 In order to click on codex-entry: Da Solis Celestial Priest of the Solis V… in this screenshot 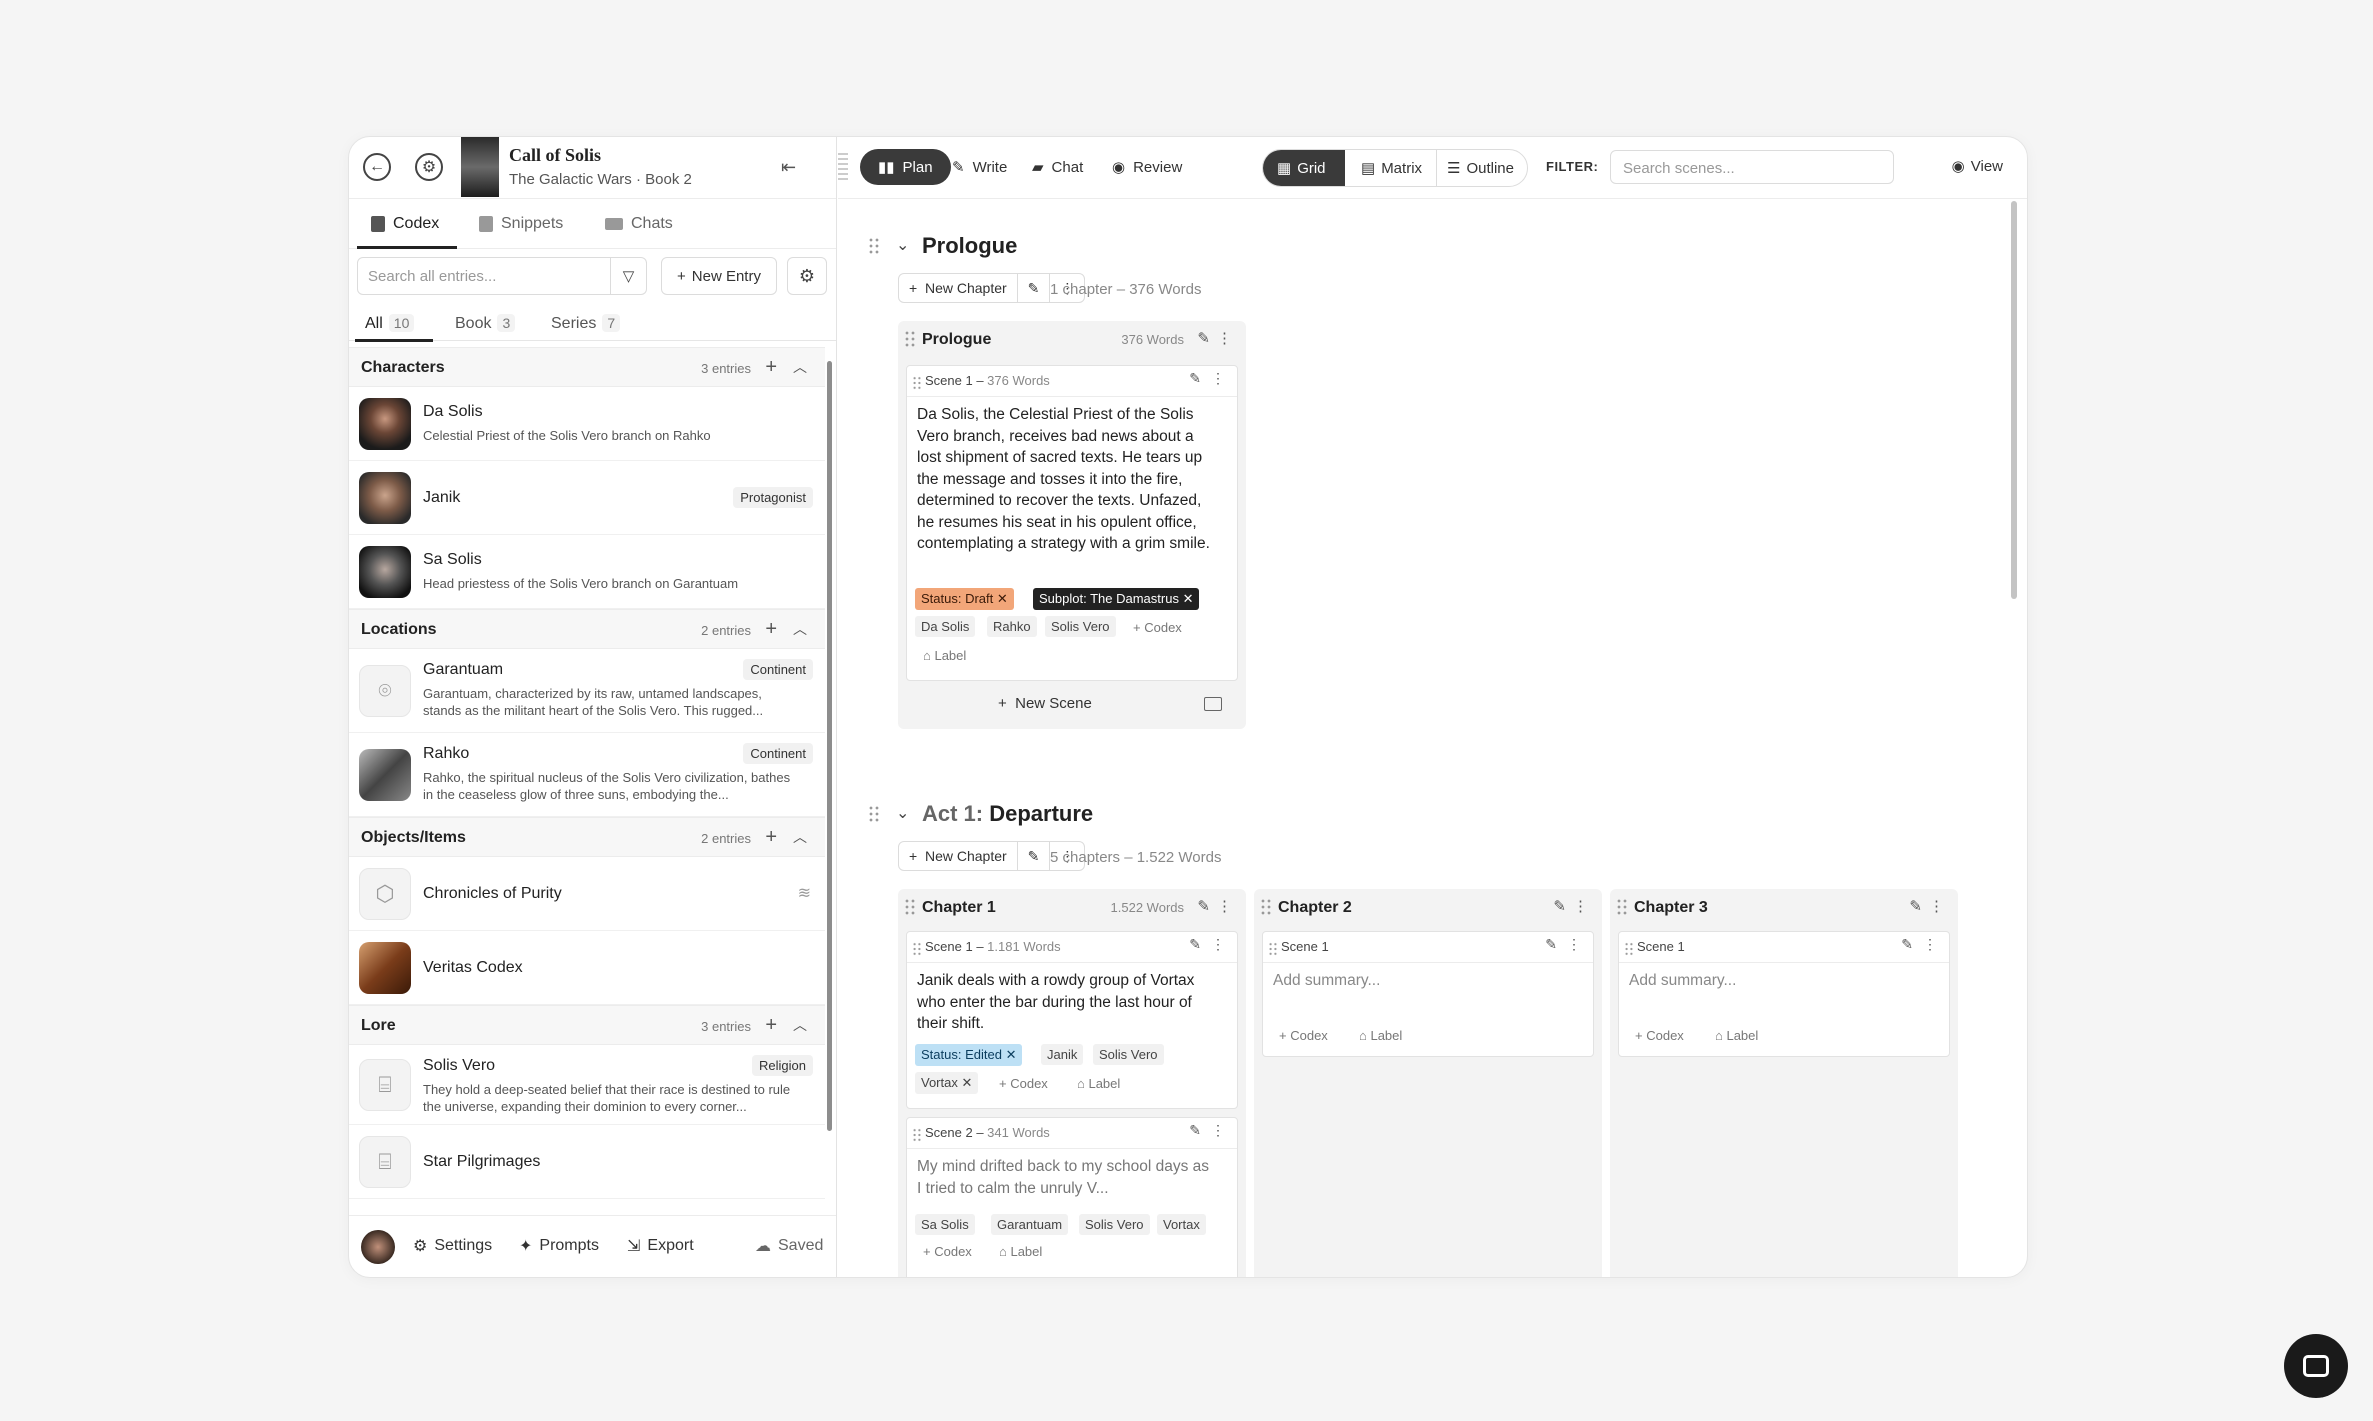, I will do `click(587, 424)`.